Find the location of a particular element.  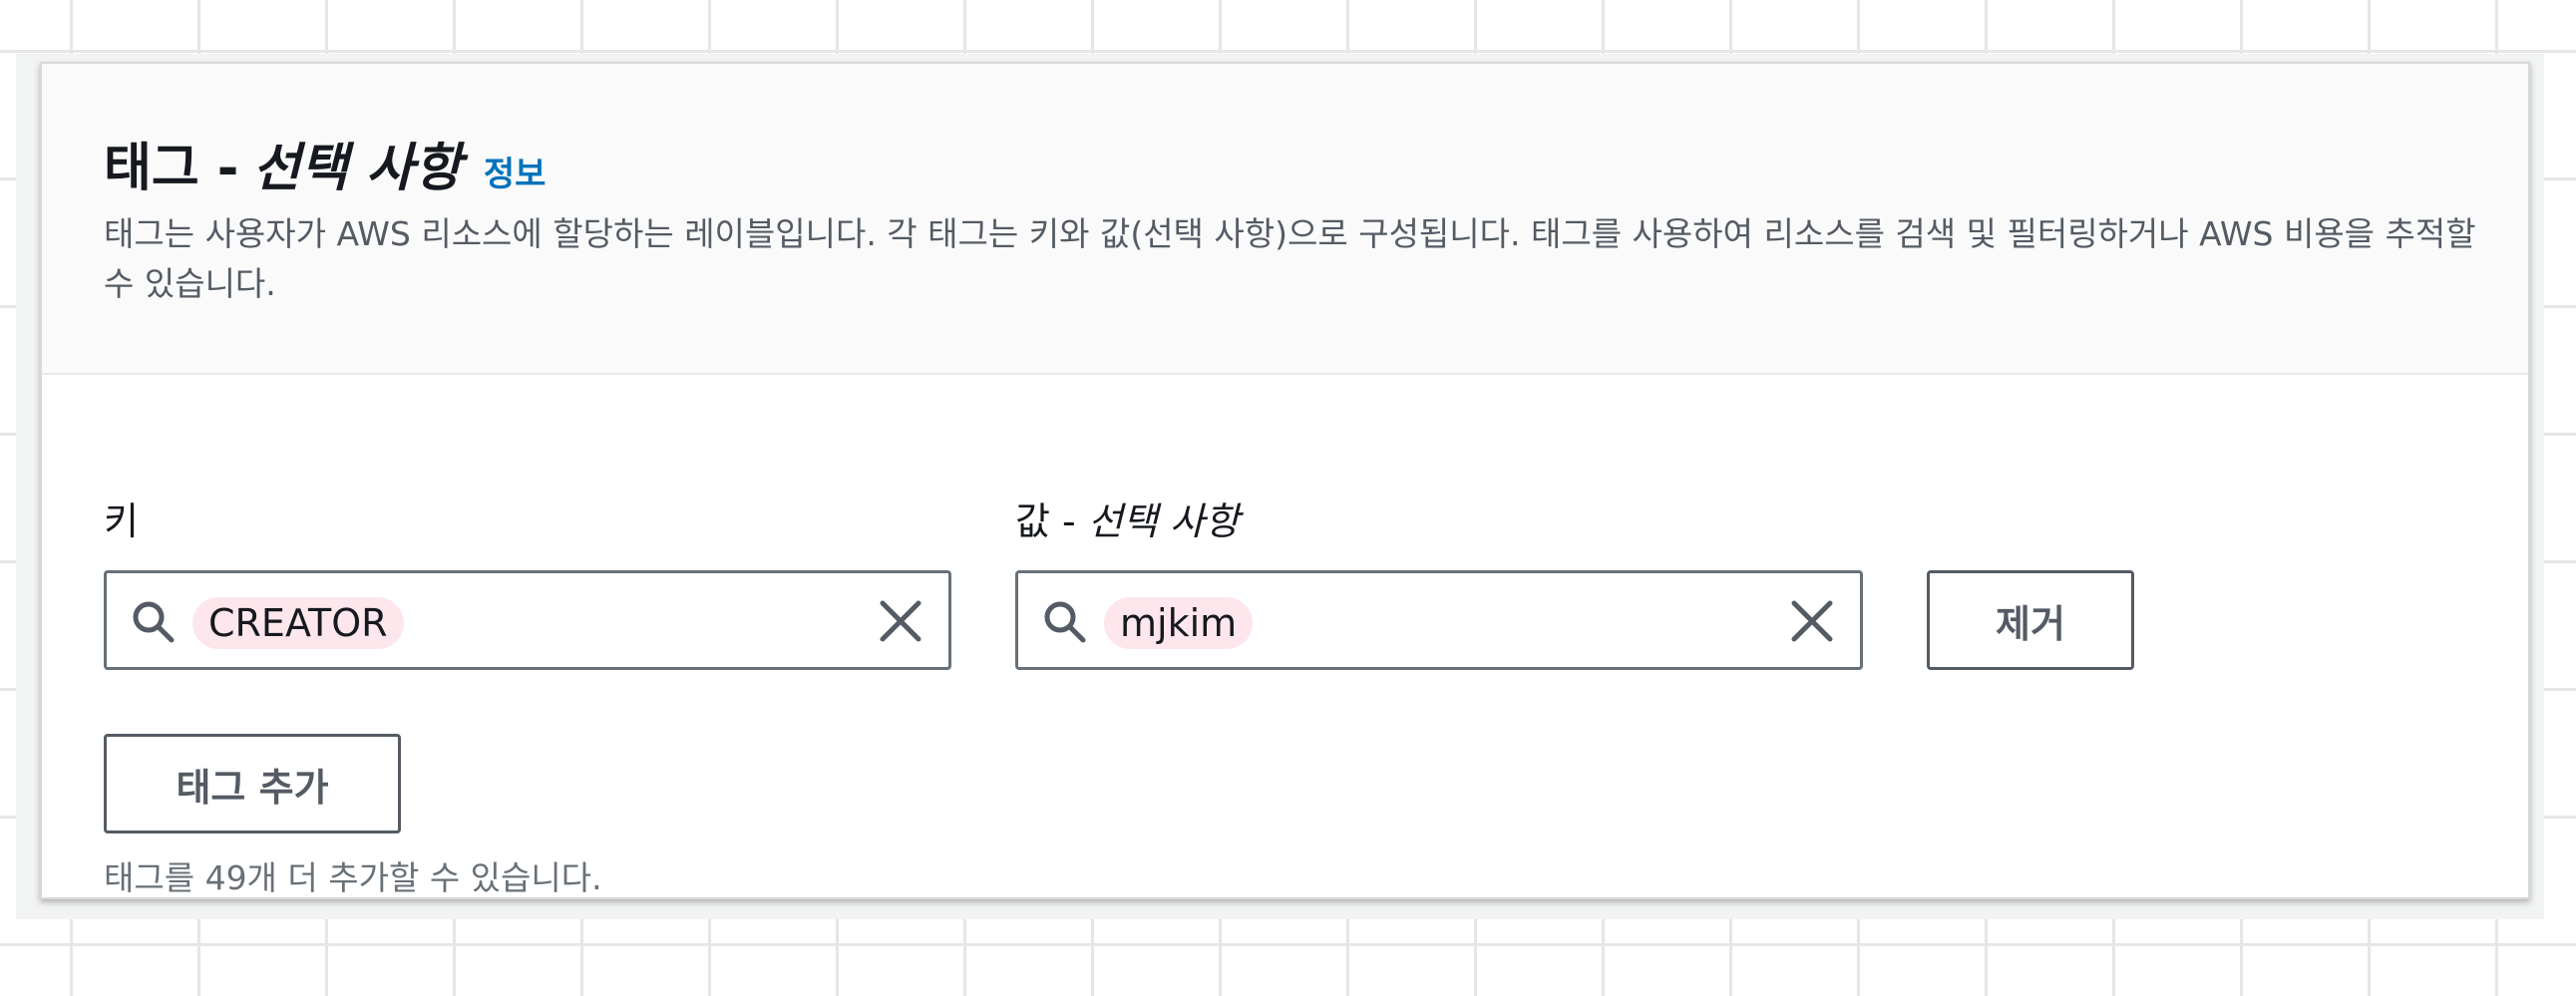

value-label: 값 - 선택 사항 is located at coordinates (1127, 518).